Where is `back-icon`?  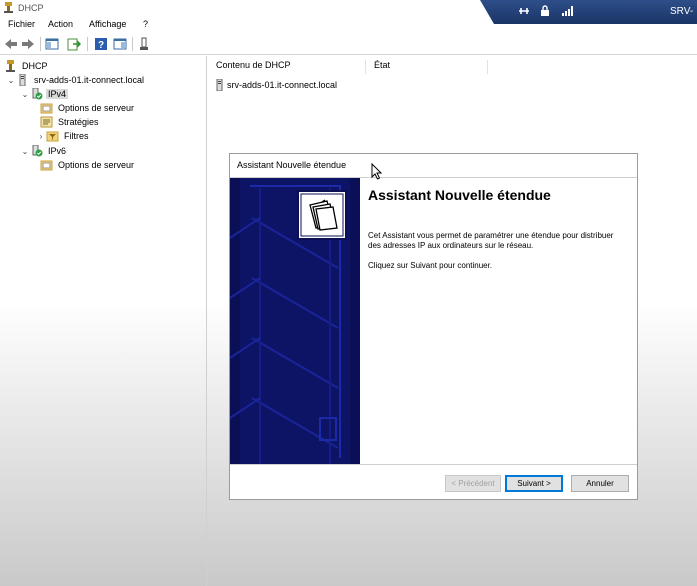 back-icon is located at coordinates (11, 44).